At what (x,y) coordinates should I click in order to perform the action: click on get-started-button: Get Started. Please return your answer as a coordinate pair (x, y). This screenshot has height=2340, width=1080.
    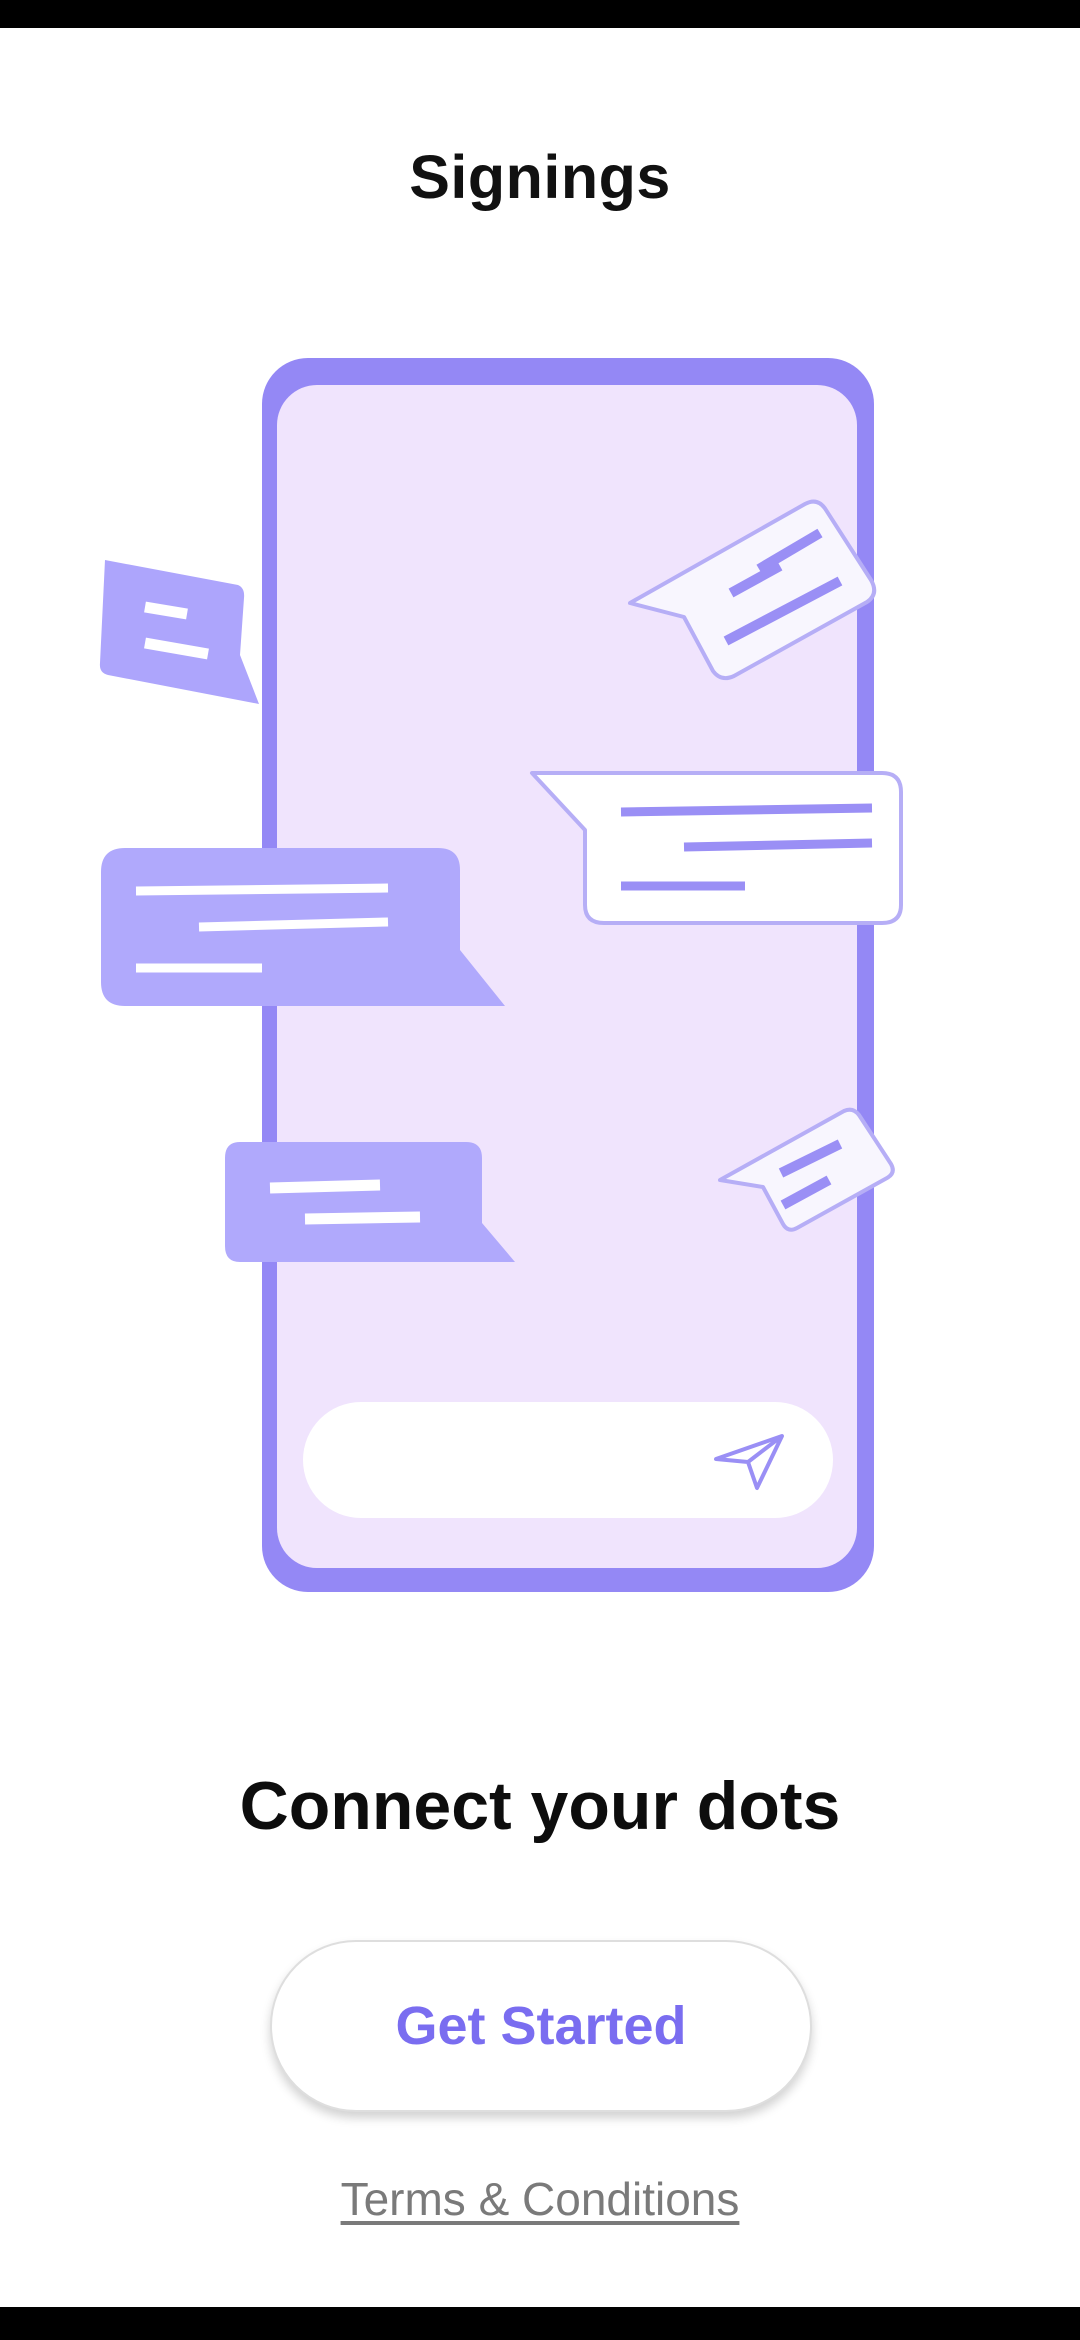
    Looking at the image, I should click on (541, 2026).